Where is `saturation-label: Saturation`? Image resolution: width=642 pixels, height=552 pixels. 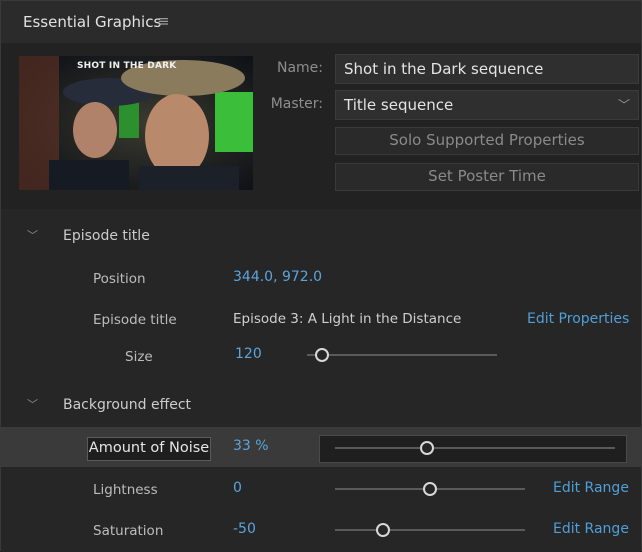 saturation-label: Saturation is located at coordinates (128, 531).